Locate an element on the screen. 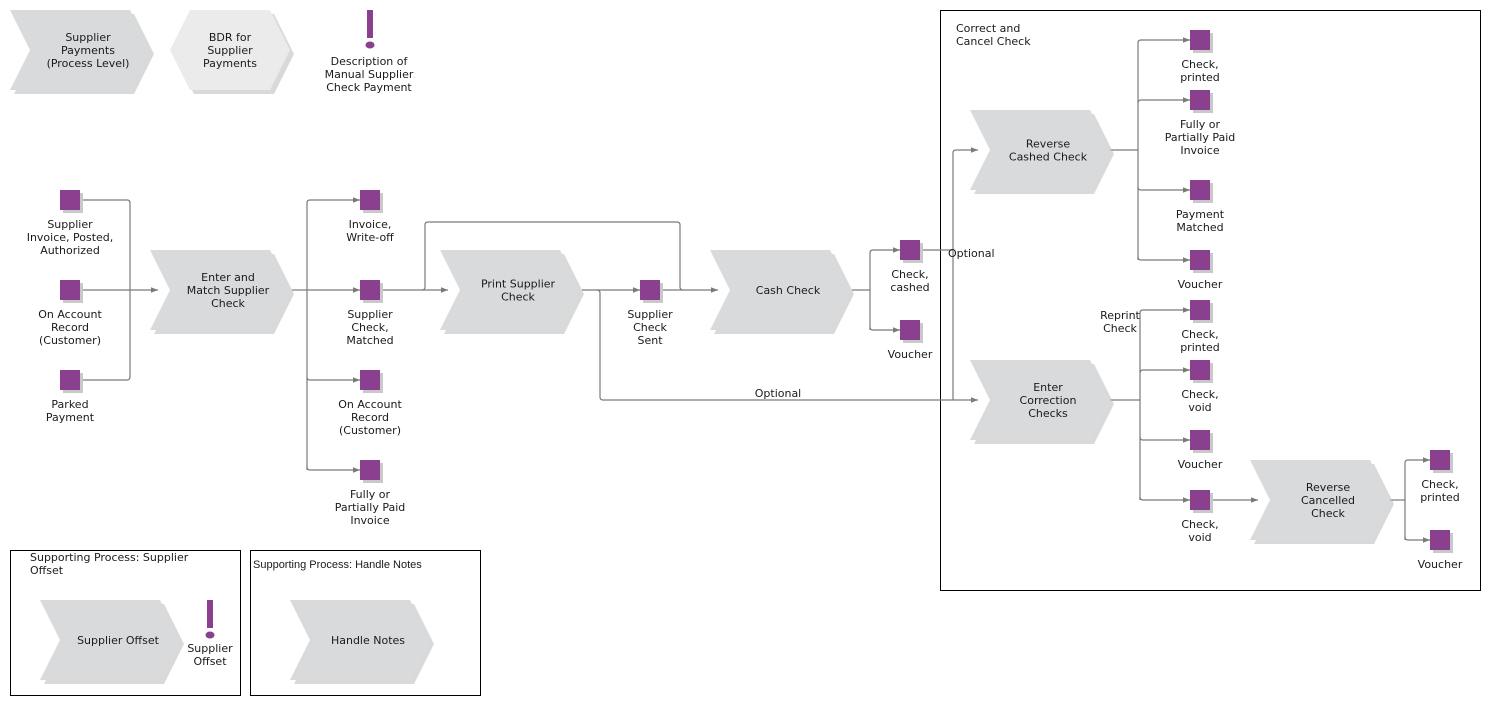 The image size is (1490, 705). event-rc-check-printed-label-line: Check, is located at coordinates (1199, 64).